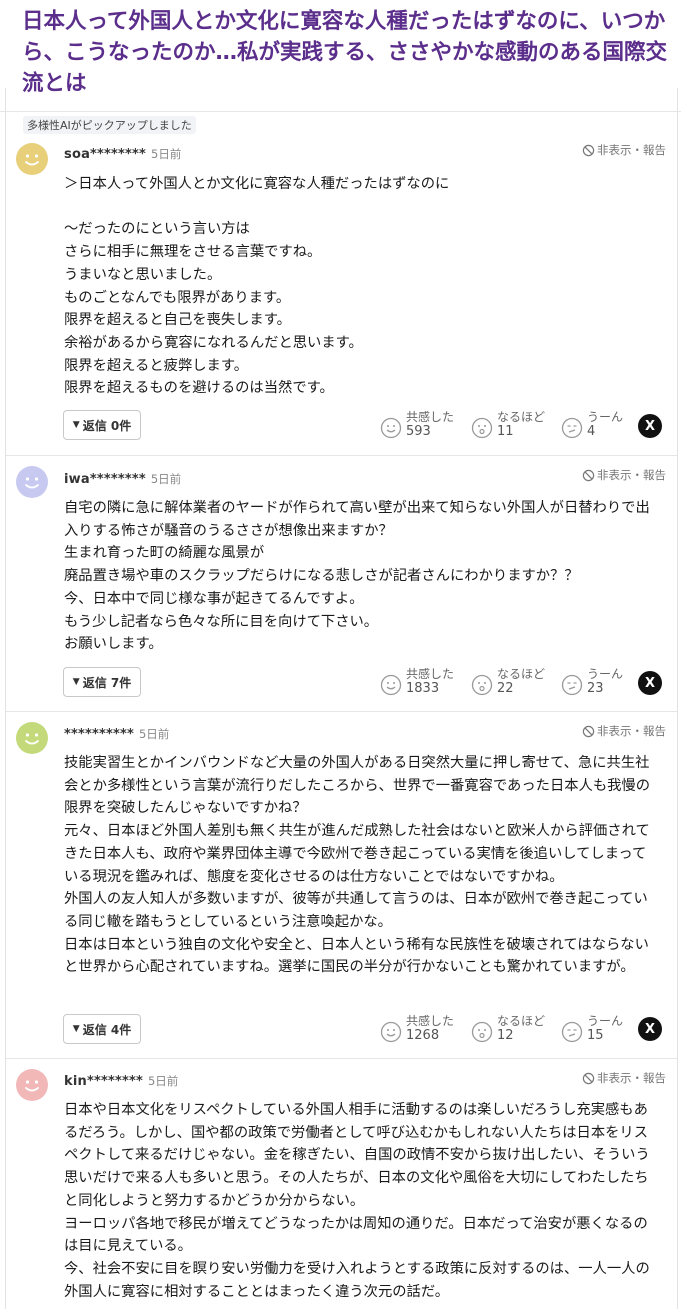  Describe the element at coordinates (5, 698) in the screenshot. I see `left-border` at that location.